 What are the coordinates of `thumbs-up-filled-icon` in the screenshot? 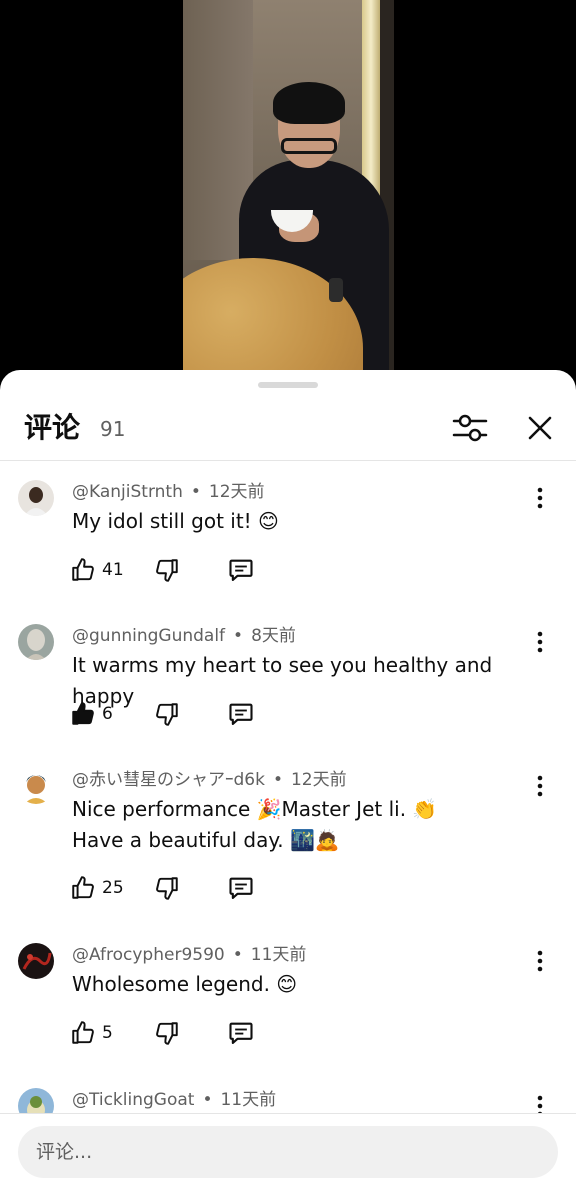 It's located at (83, 713).